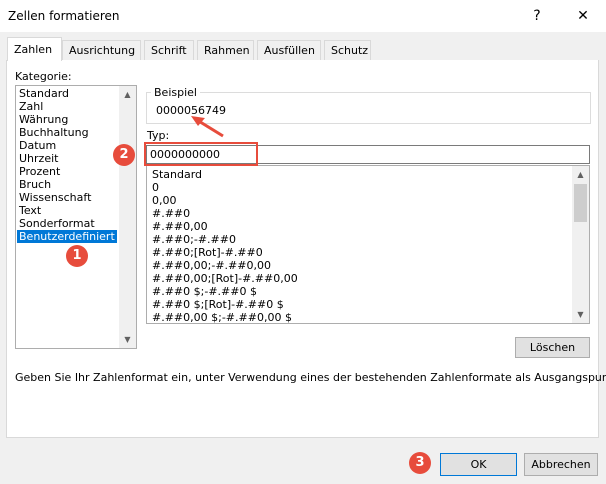 This screenshot has height=484, width=606. Describe the element at coordinates (201, 154) in the screenshot. I see `highlight-box` at that location.